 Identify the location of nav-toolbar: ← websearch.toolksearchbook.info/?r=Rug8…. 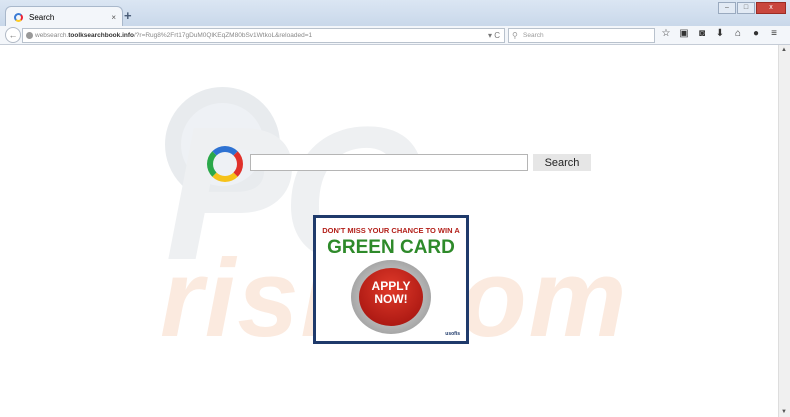
(395, 35).